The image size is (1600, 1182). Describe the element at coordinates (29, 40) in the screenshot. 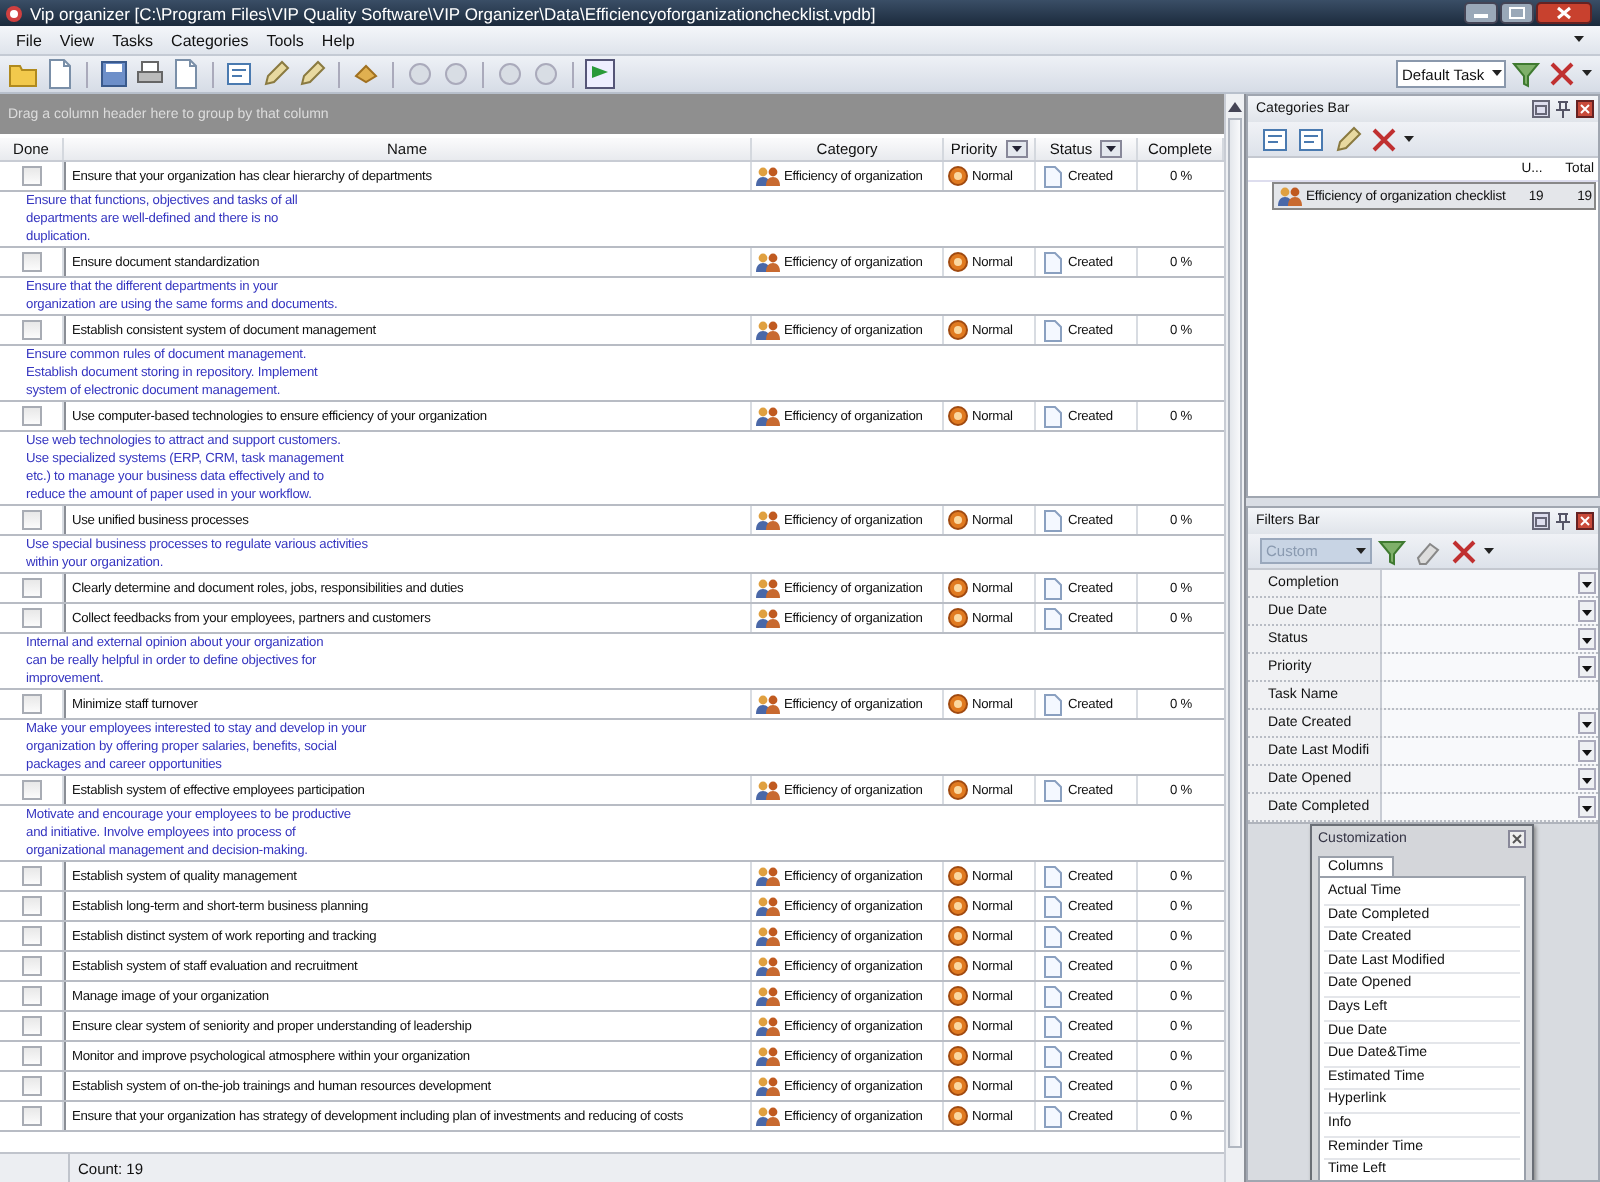

I see `menu-item: File` at that location.